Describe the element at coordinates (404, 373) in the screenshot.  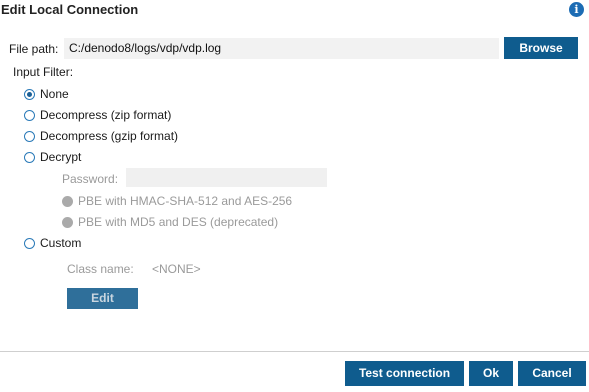
I see `test-connection-button: Test connection` at that location.